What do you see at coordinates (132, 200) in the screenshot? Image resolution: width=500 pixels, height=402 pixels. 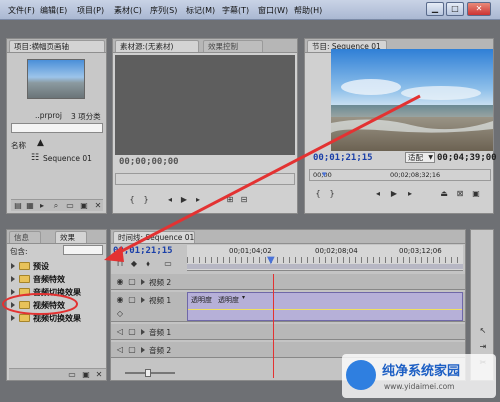 I see `mark-in-icon: {` at bounding box center [132, 200].